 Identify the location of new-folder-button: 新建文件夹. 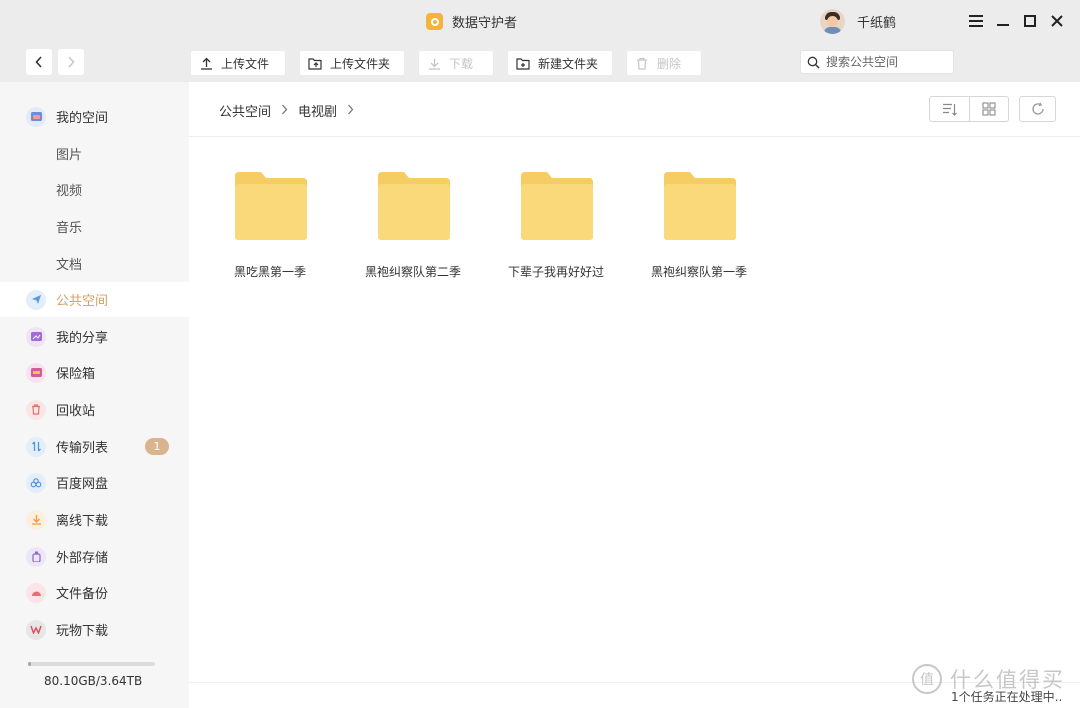
(560, 63).